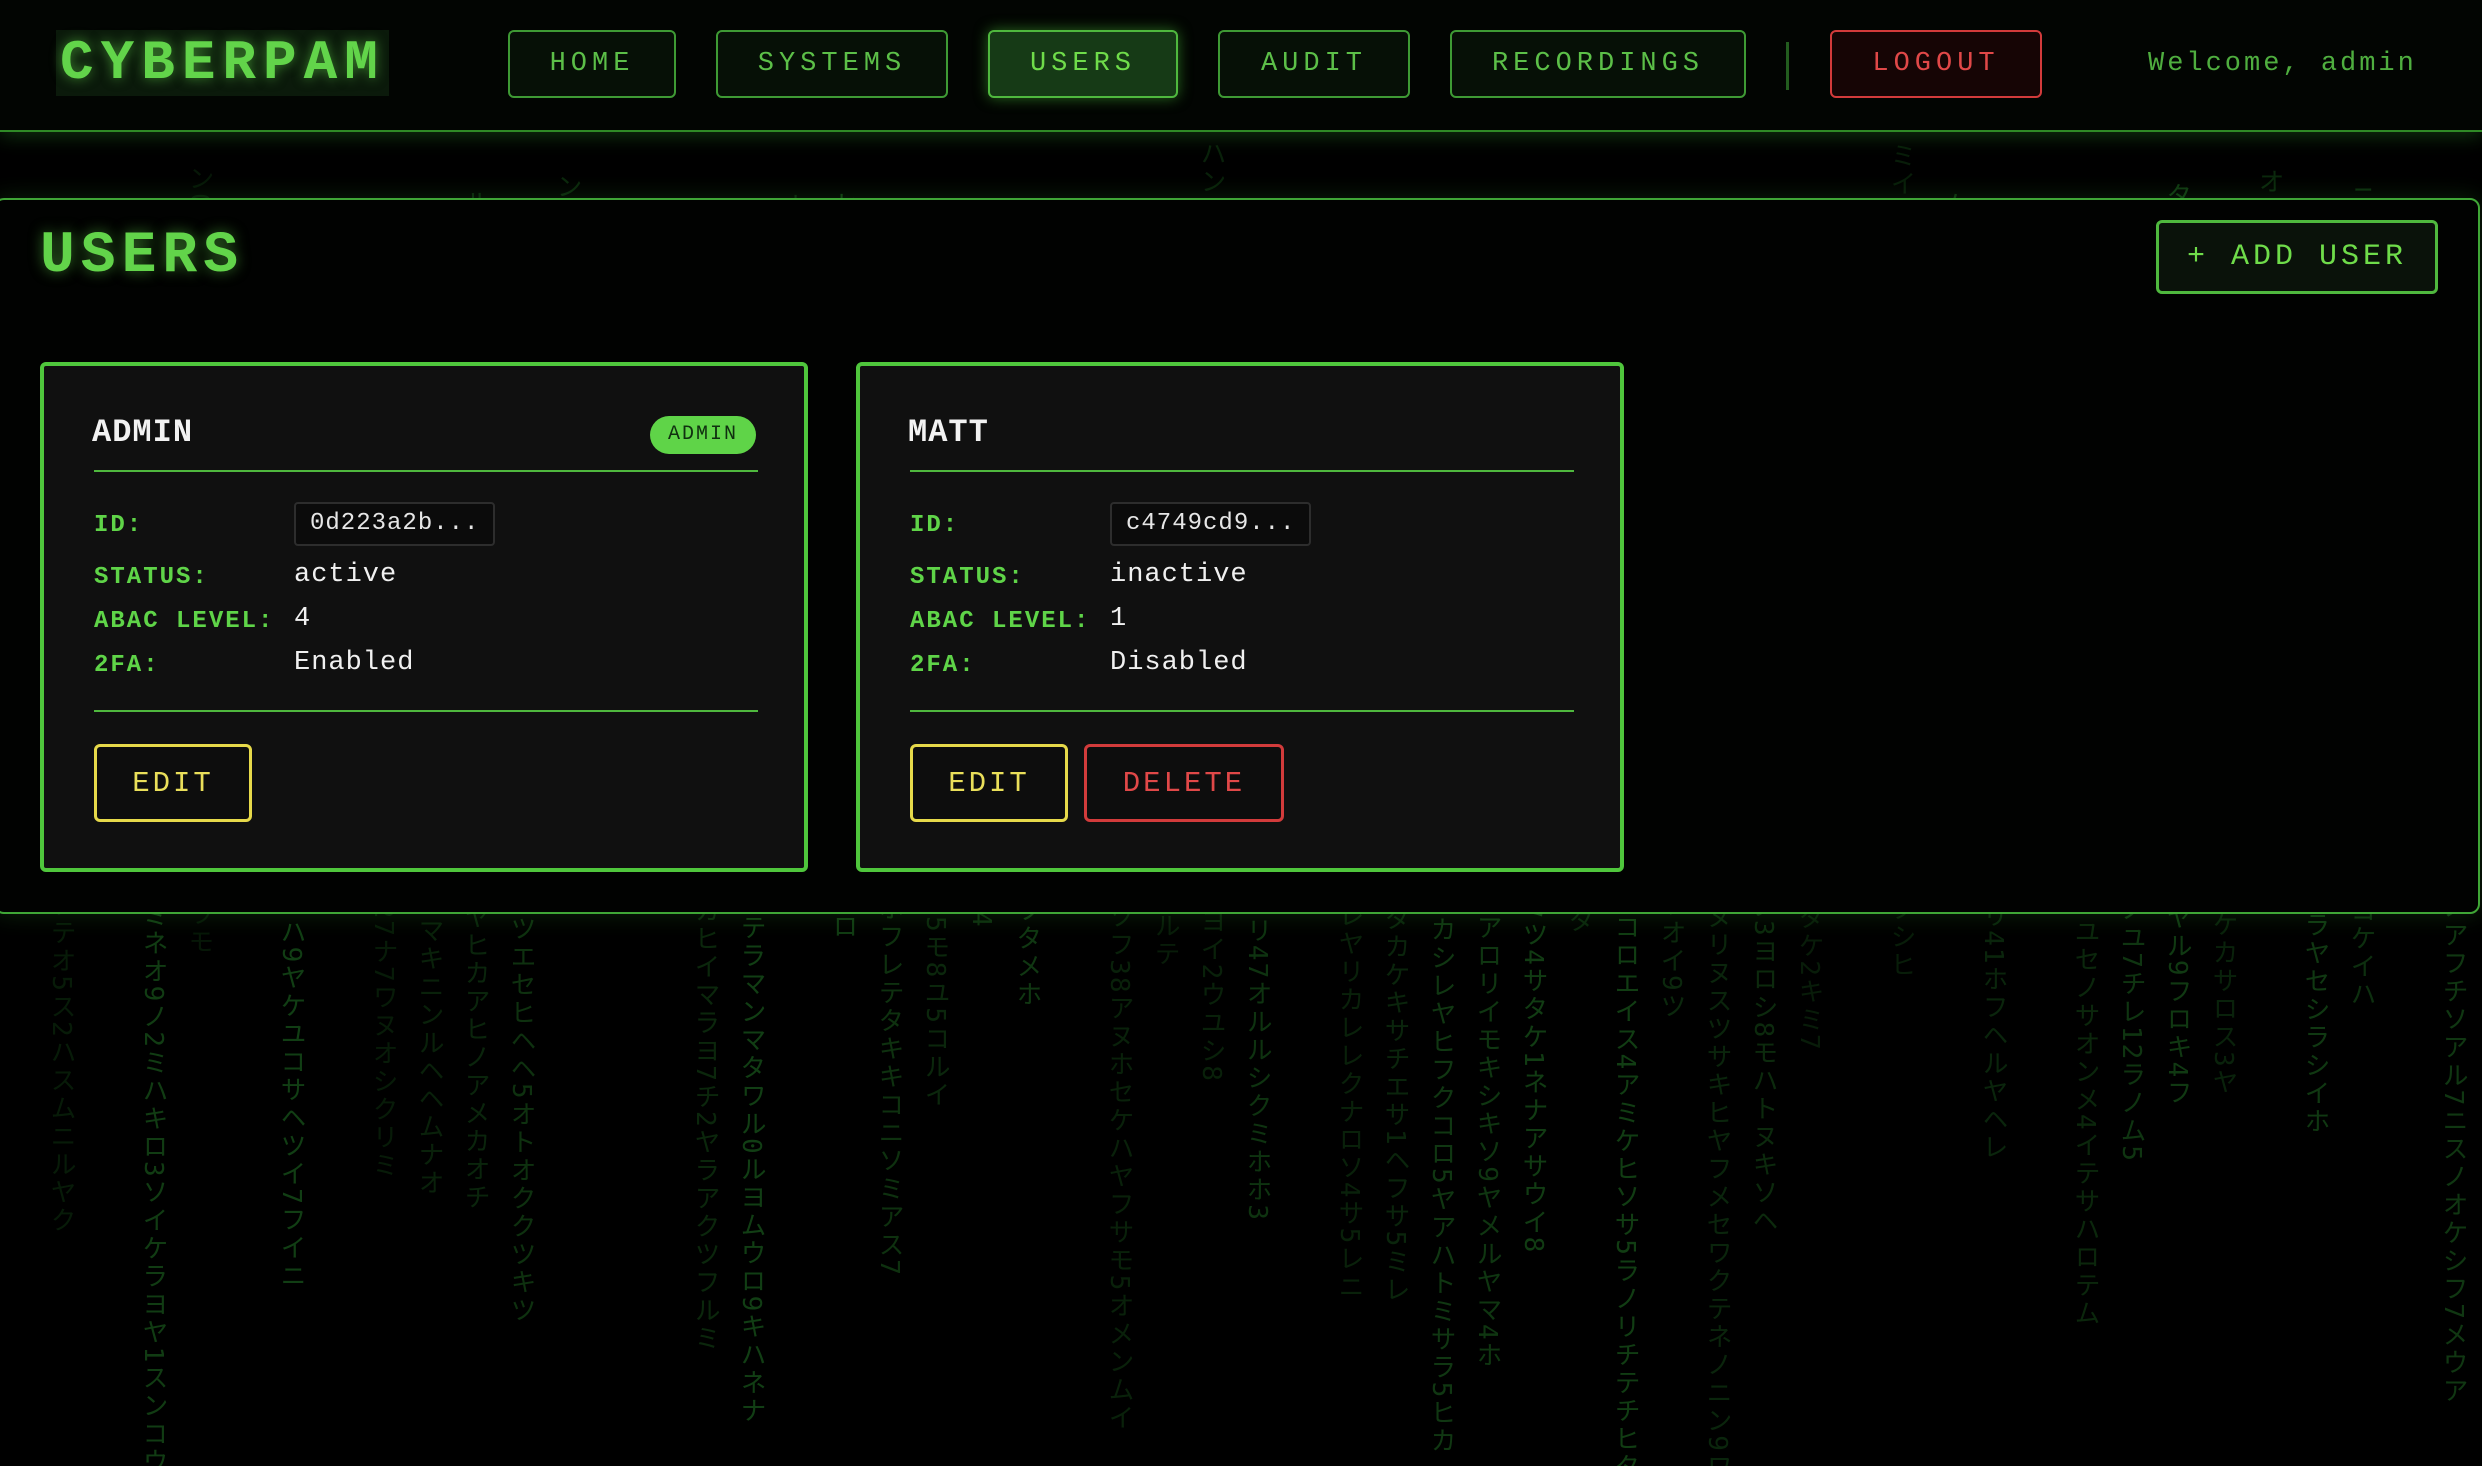 Image resolution: width=2482 pixels, height=1466 pixels. What do you see at coordinates (592, 64) in the screenshot?
I see `nav-home-button: HOME` at bounding box center [592, 64].